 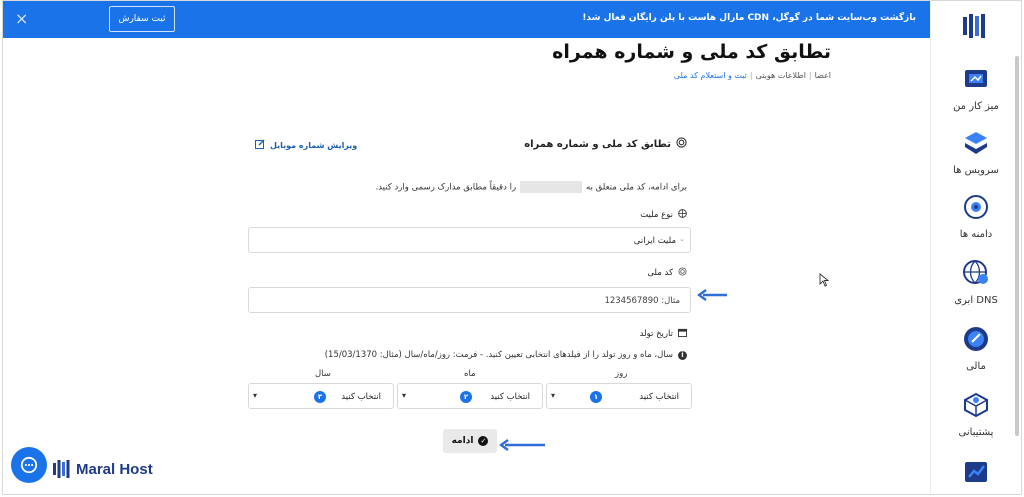 I want to click on check-icon: ✓, so click(x=483, y=441).